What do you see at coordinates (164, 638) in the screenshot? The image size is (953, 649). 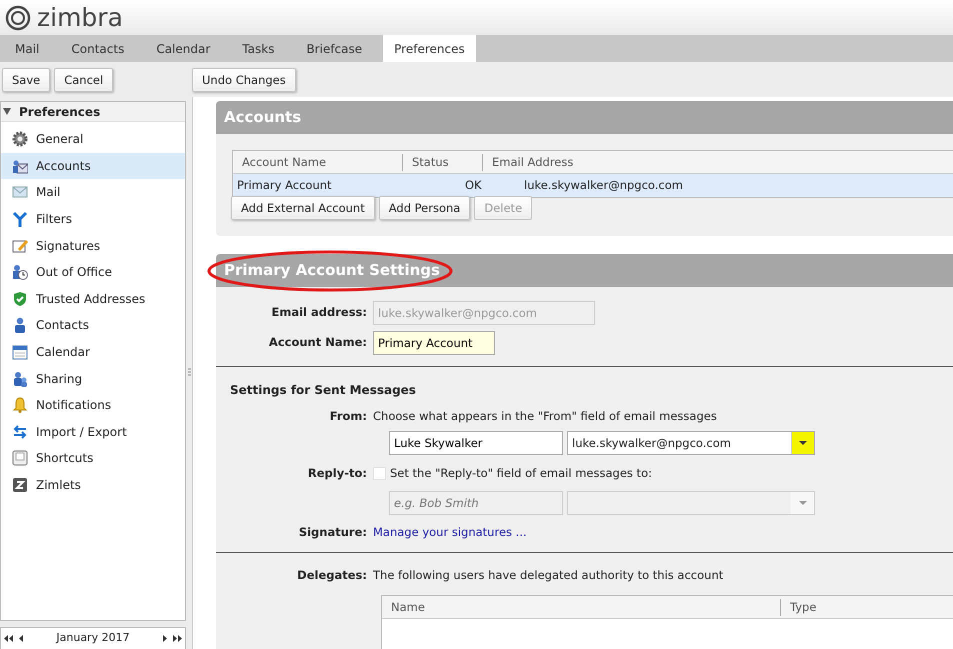 I see `right-arrow-icon` at bounding box center [164, 638].